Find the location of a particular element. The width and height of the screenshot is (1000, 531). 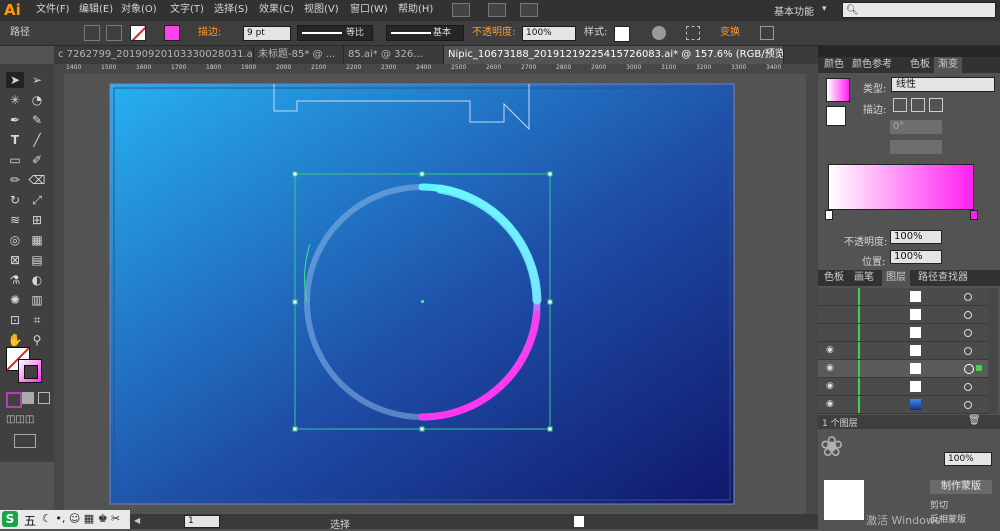

opacity-label: 不透明度: is located at coordinates (493, 33).